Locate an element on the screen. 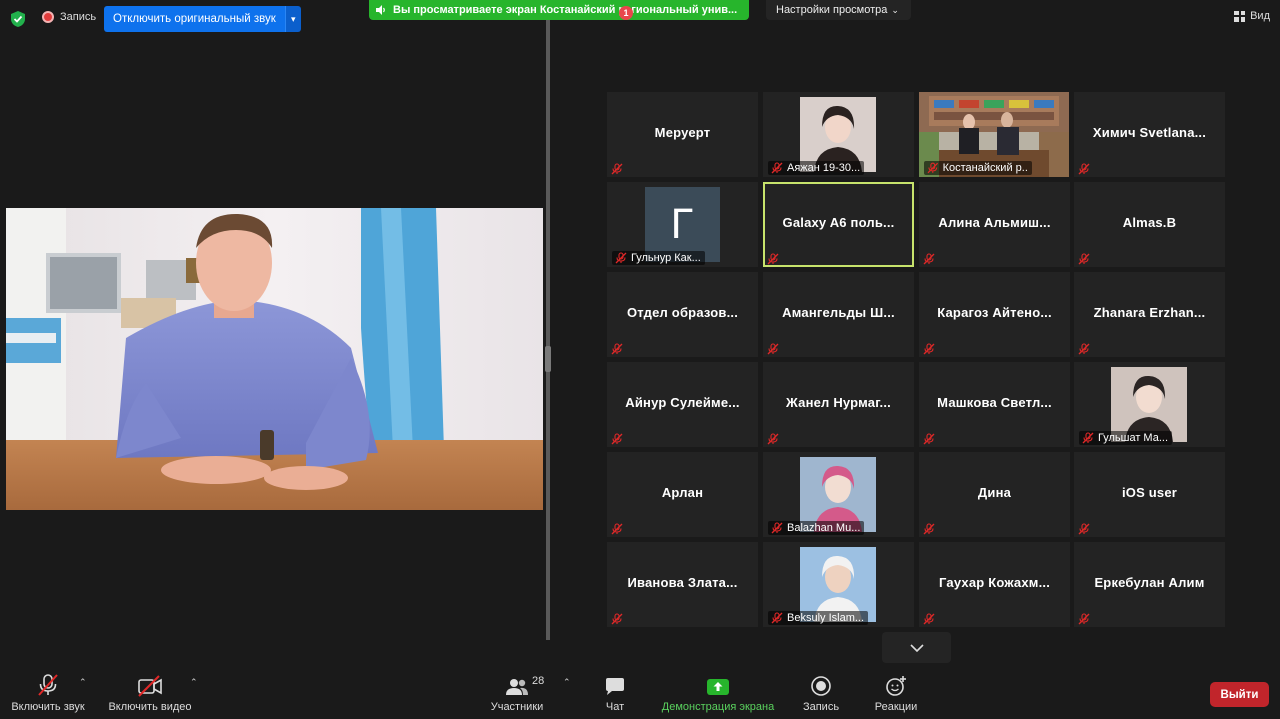 This screenshot has width=1280, height=719. gallery-next-page-button is located at coordinates (916, 647).